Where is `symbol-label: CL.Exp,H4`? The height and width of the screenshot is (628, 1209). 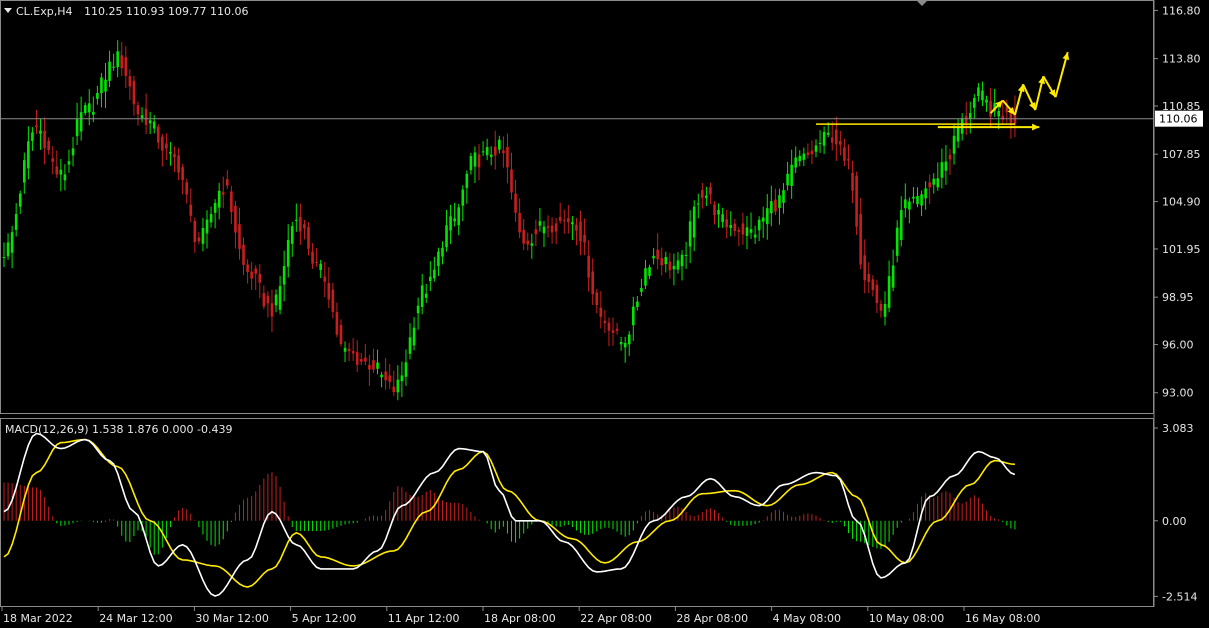 symbol-label: CL.Exp,H4 is located at coordinates (44, 11).